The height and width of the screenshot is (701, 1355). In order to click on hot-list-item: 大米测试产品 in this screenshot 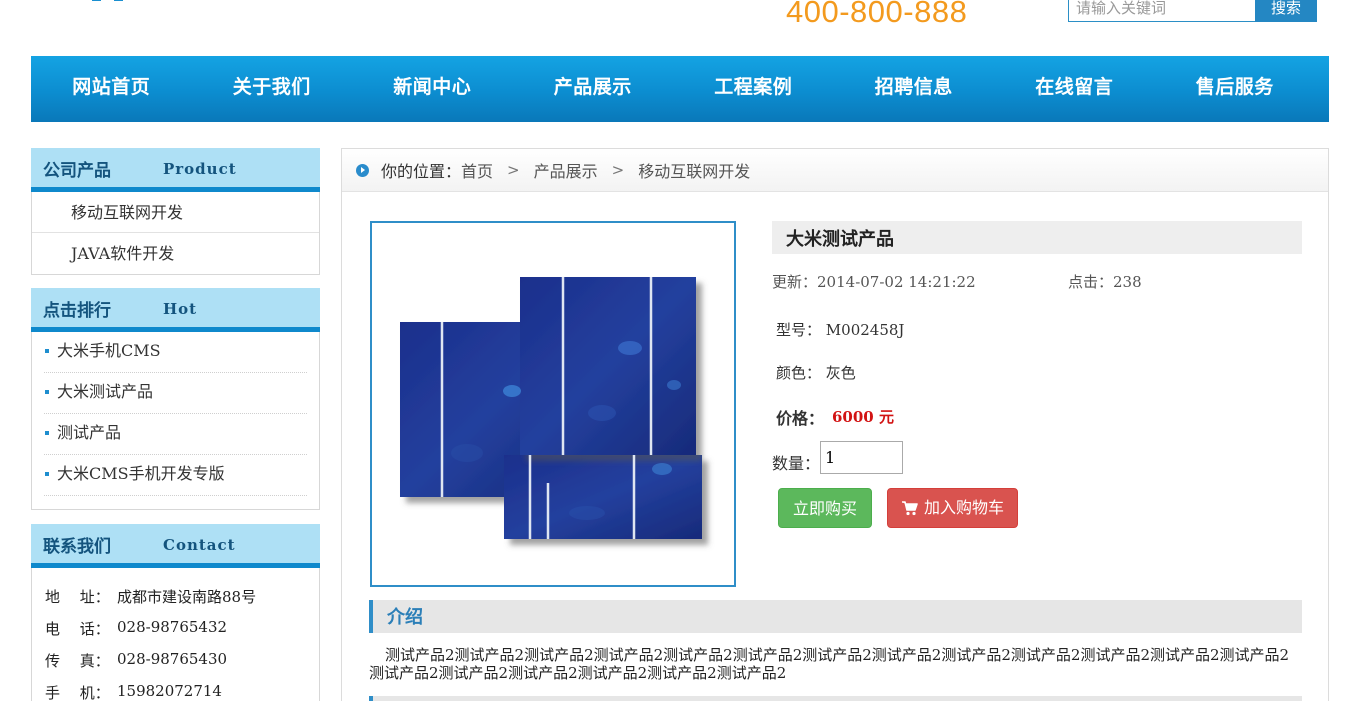, I will do `click(175, 393)`.